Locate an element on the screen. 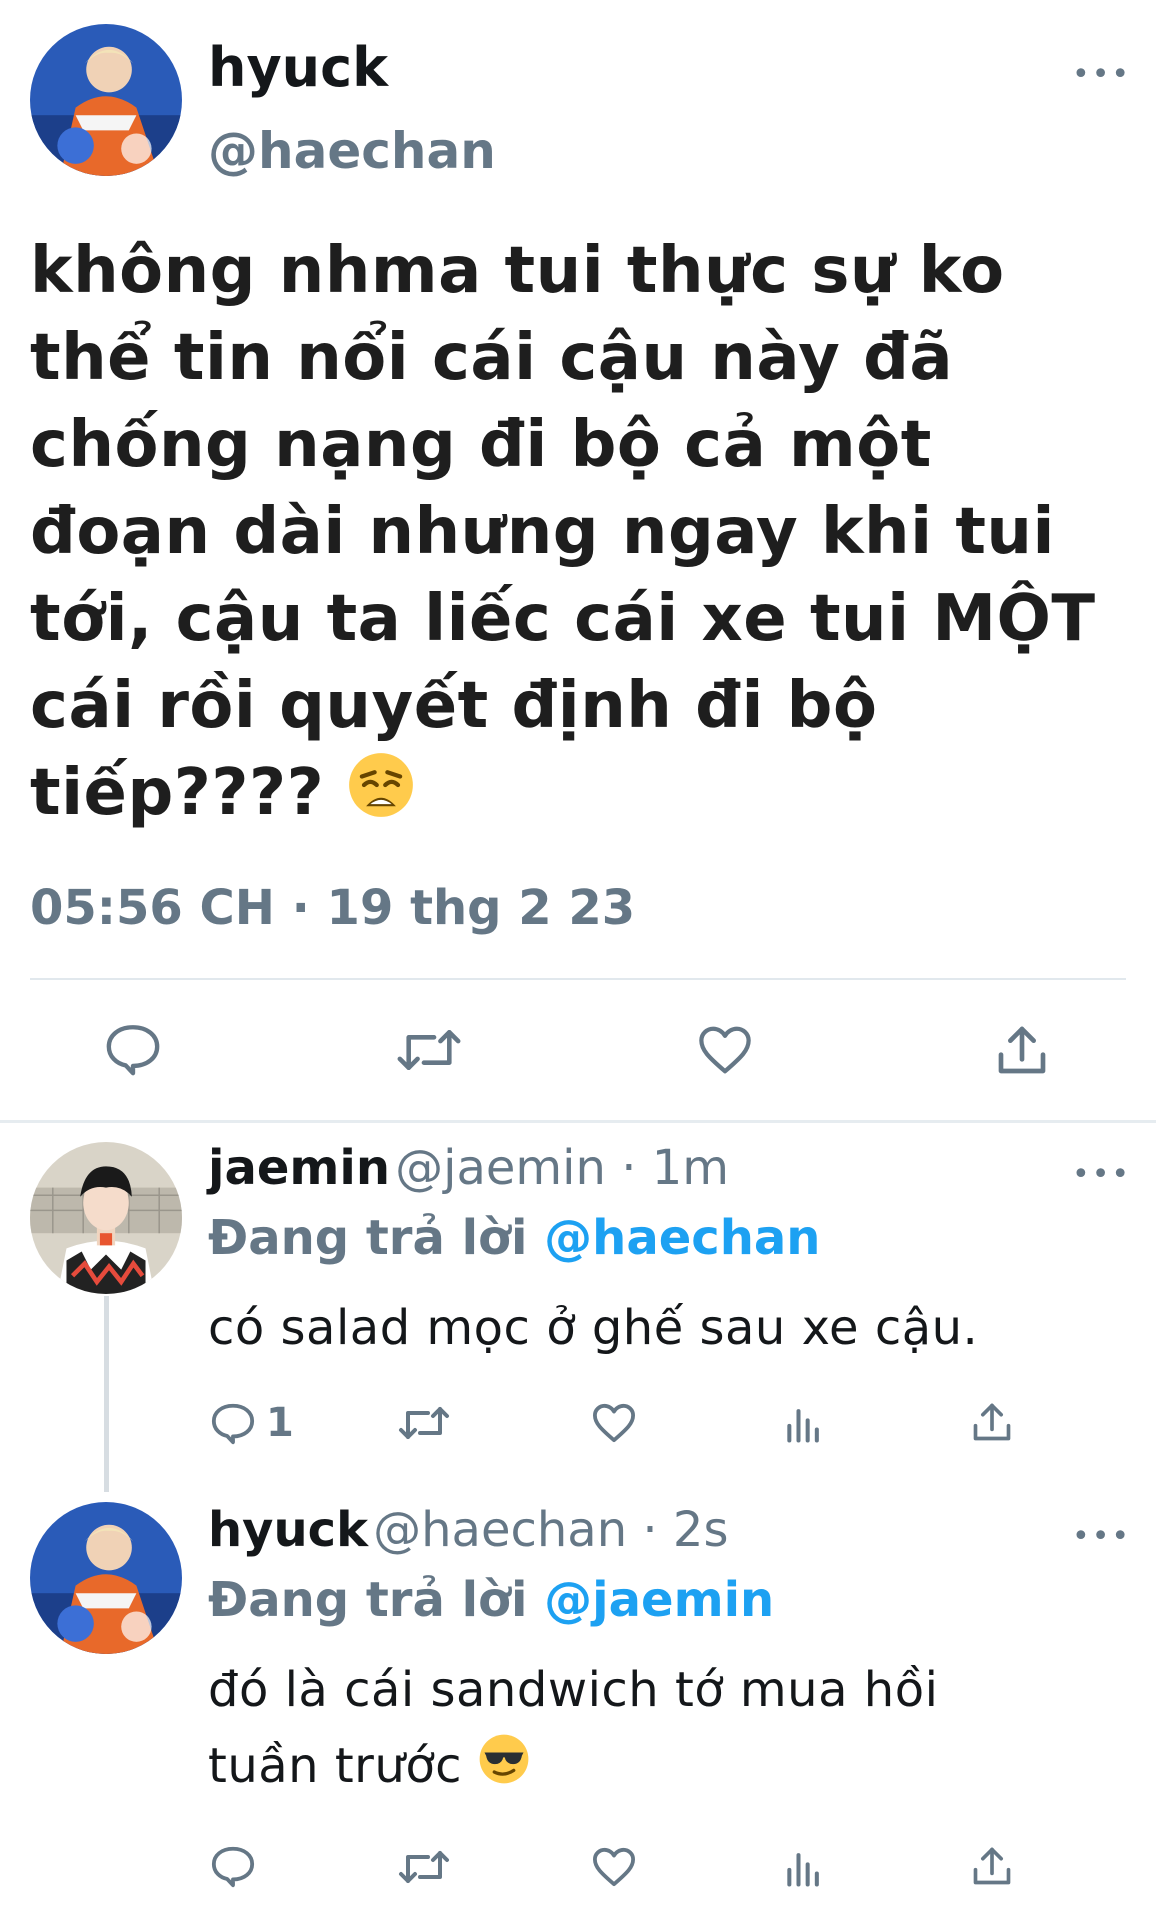 Image resolution: width=1156 pixels, height=1920 pixels. main-tweet-timestamp: 05:56 CH · 19 thg 2 23 is located at coordinates (332, 908).